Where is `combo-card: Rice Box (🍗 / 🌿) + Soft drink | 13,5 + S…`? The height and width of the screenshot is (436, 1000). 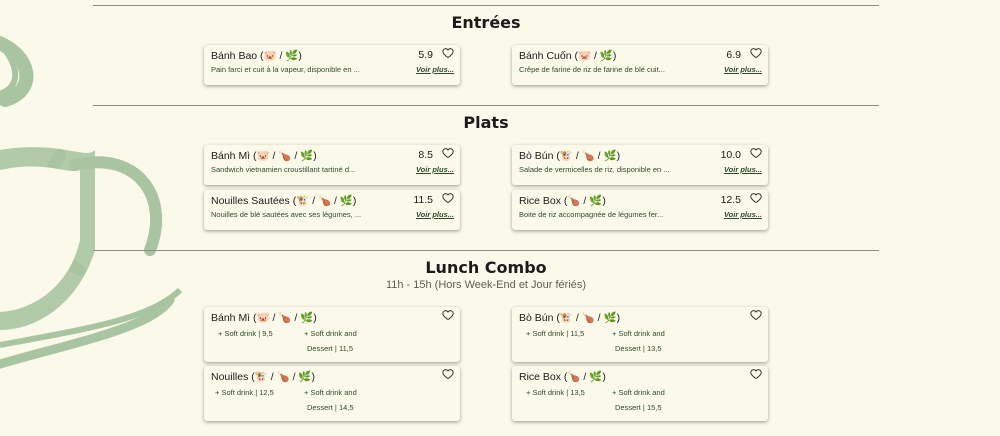
combo-card: Rice Box (🍗 / 🌿) + Soft drink | 13,5 + S… is located at coordinates (640, 393).